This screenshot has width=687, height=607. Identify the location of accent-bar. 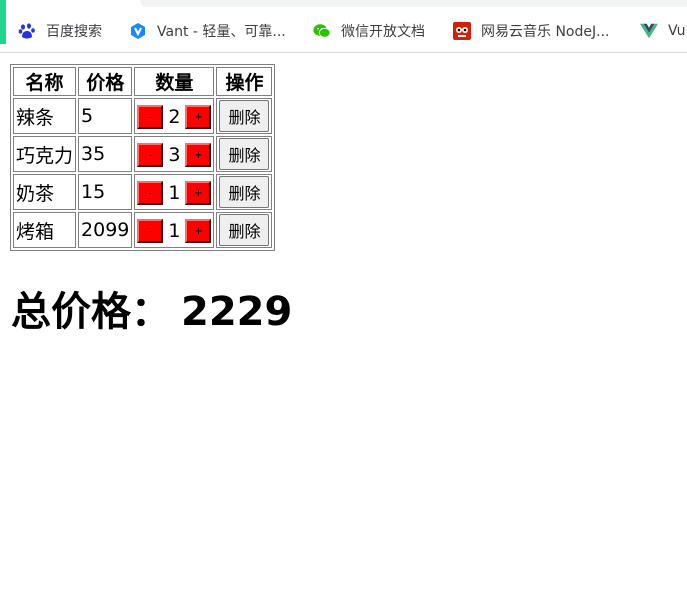
(3, 22).